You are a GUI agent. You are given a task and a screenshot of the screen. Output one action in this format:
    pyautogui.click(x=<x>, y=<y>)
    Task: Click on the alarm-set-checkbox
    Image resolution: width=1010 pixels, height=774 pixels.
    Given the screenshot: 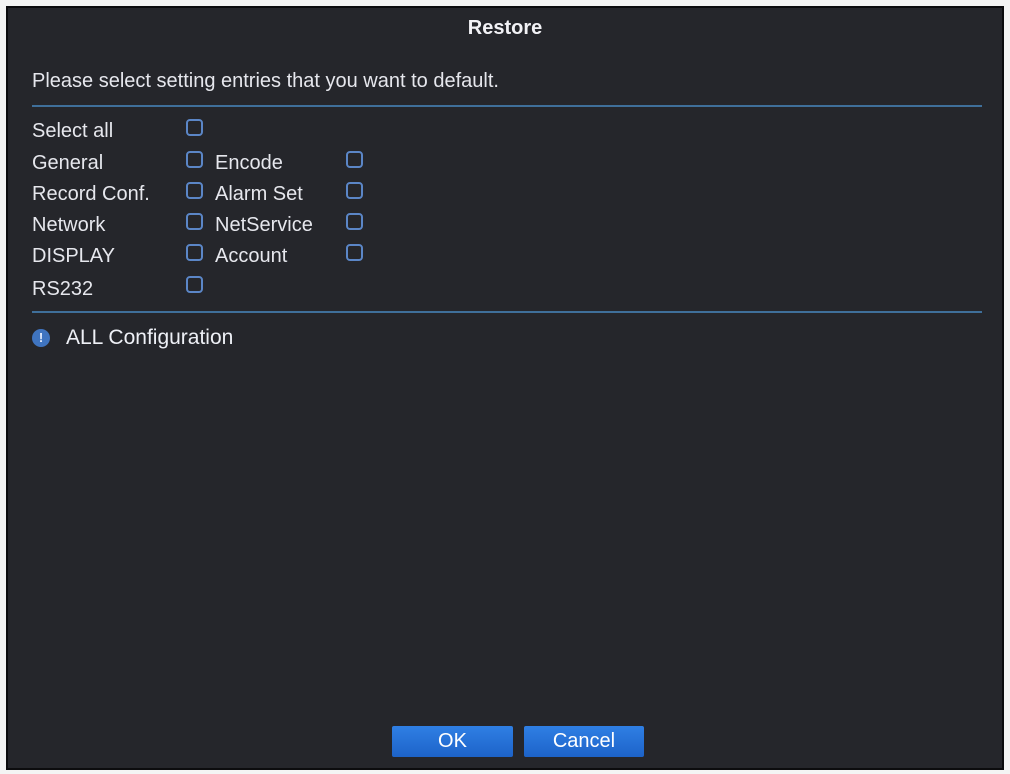 What is the action you would take?
    pyautogui.click(x=354, y=190)
    